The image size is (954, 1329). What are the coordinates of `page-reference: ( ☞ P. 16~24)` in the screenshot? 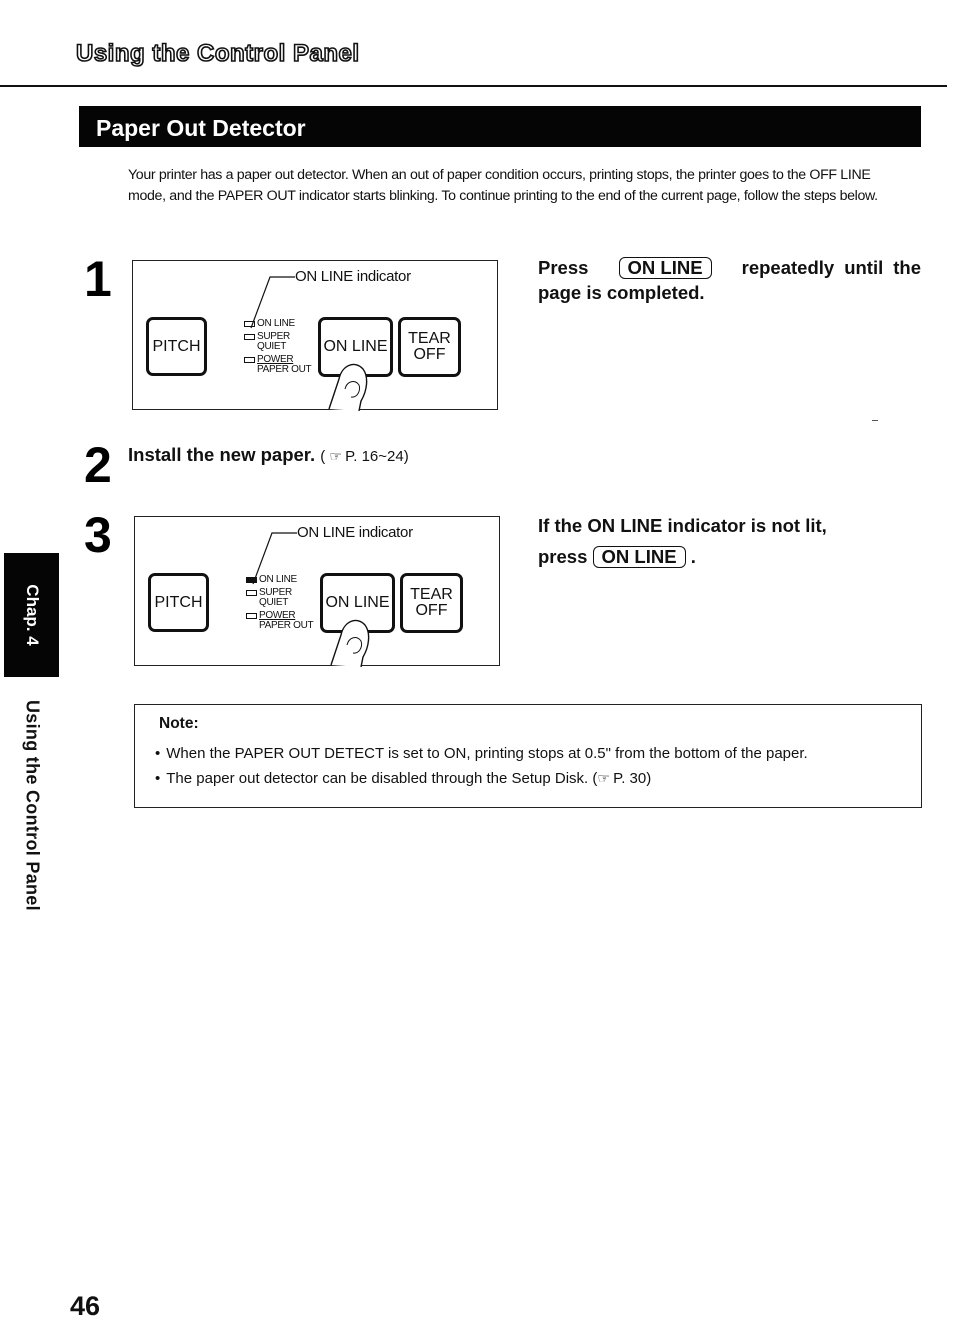 It's located at (364, 456).